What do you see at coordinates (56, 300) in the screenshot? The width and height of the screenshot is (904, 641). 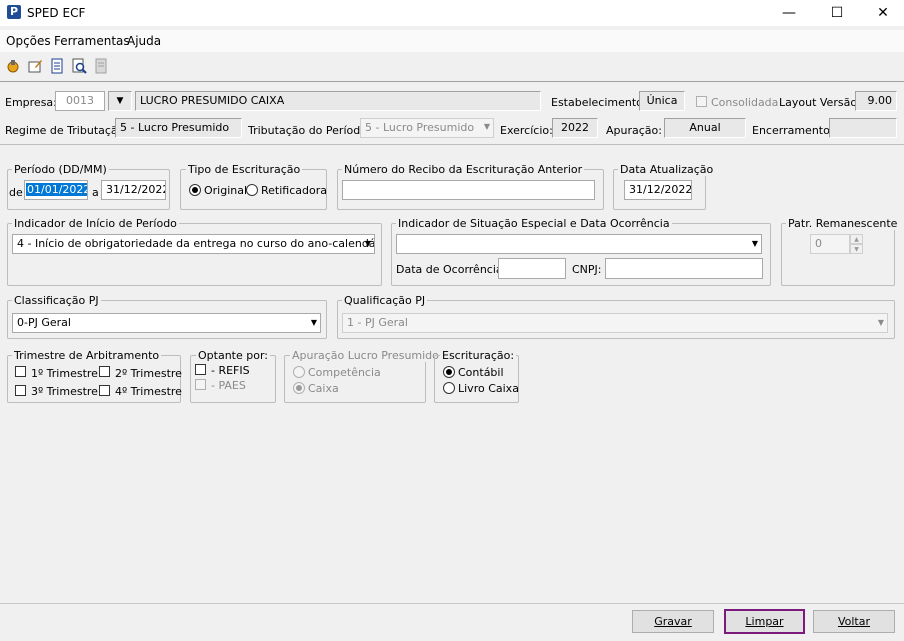 I see `classificacao-legend: Classificação PJ` at bounding box center [56, 300].